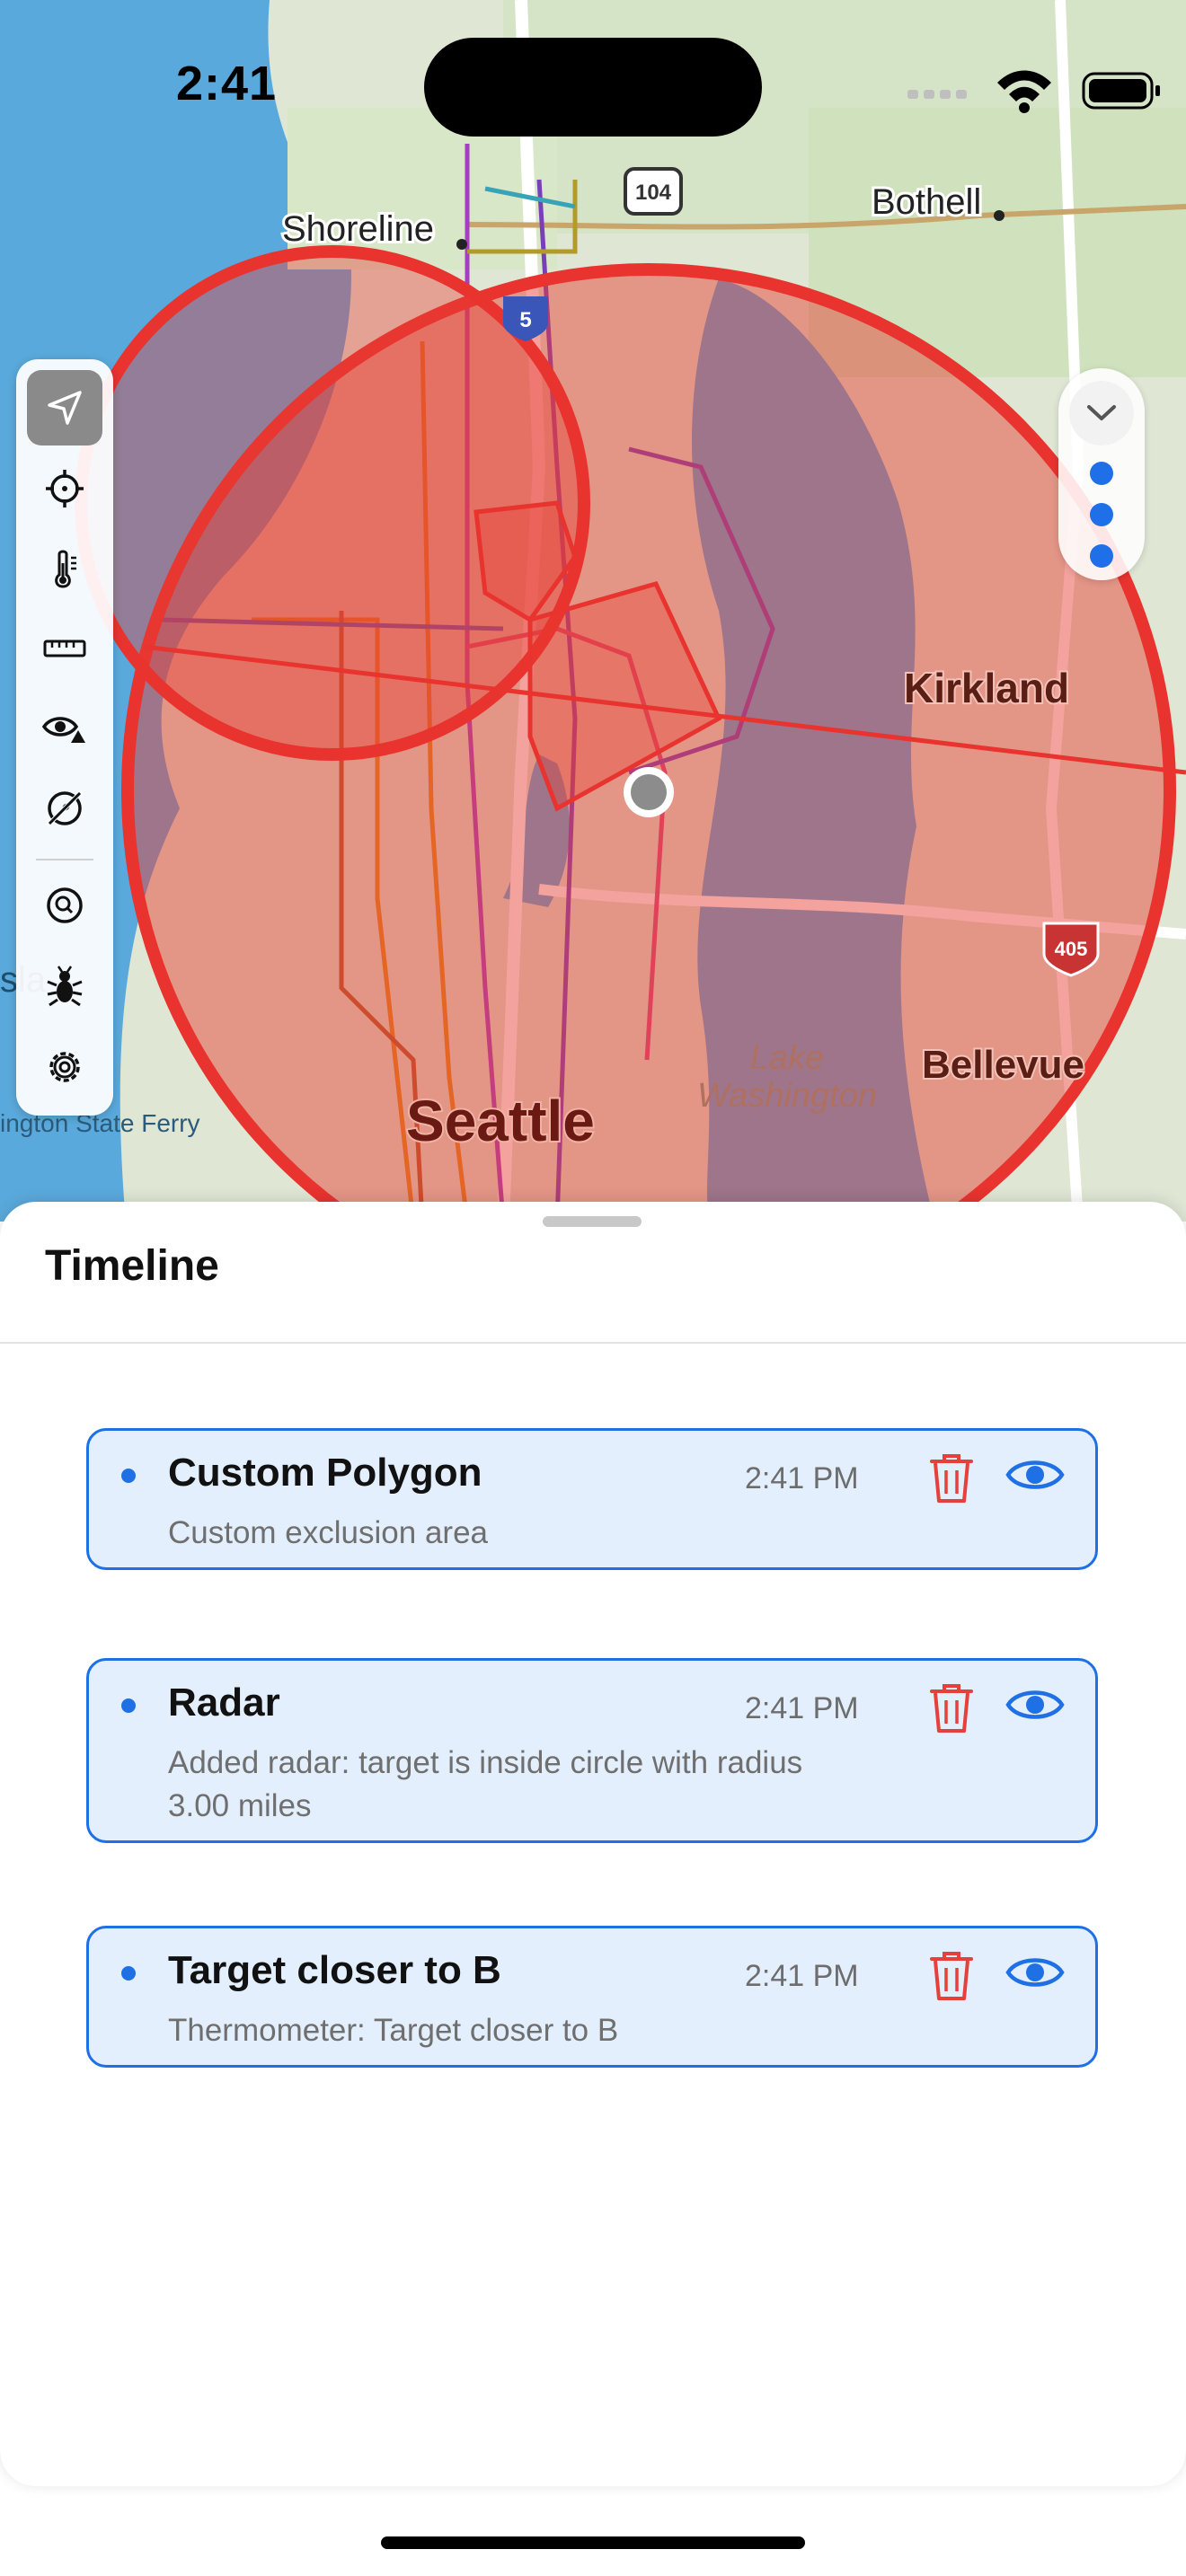  Describe the element at coordinates (325, 1473) in the screenshot. I see `item-title: Custom Polygon` at that location.